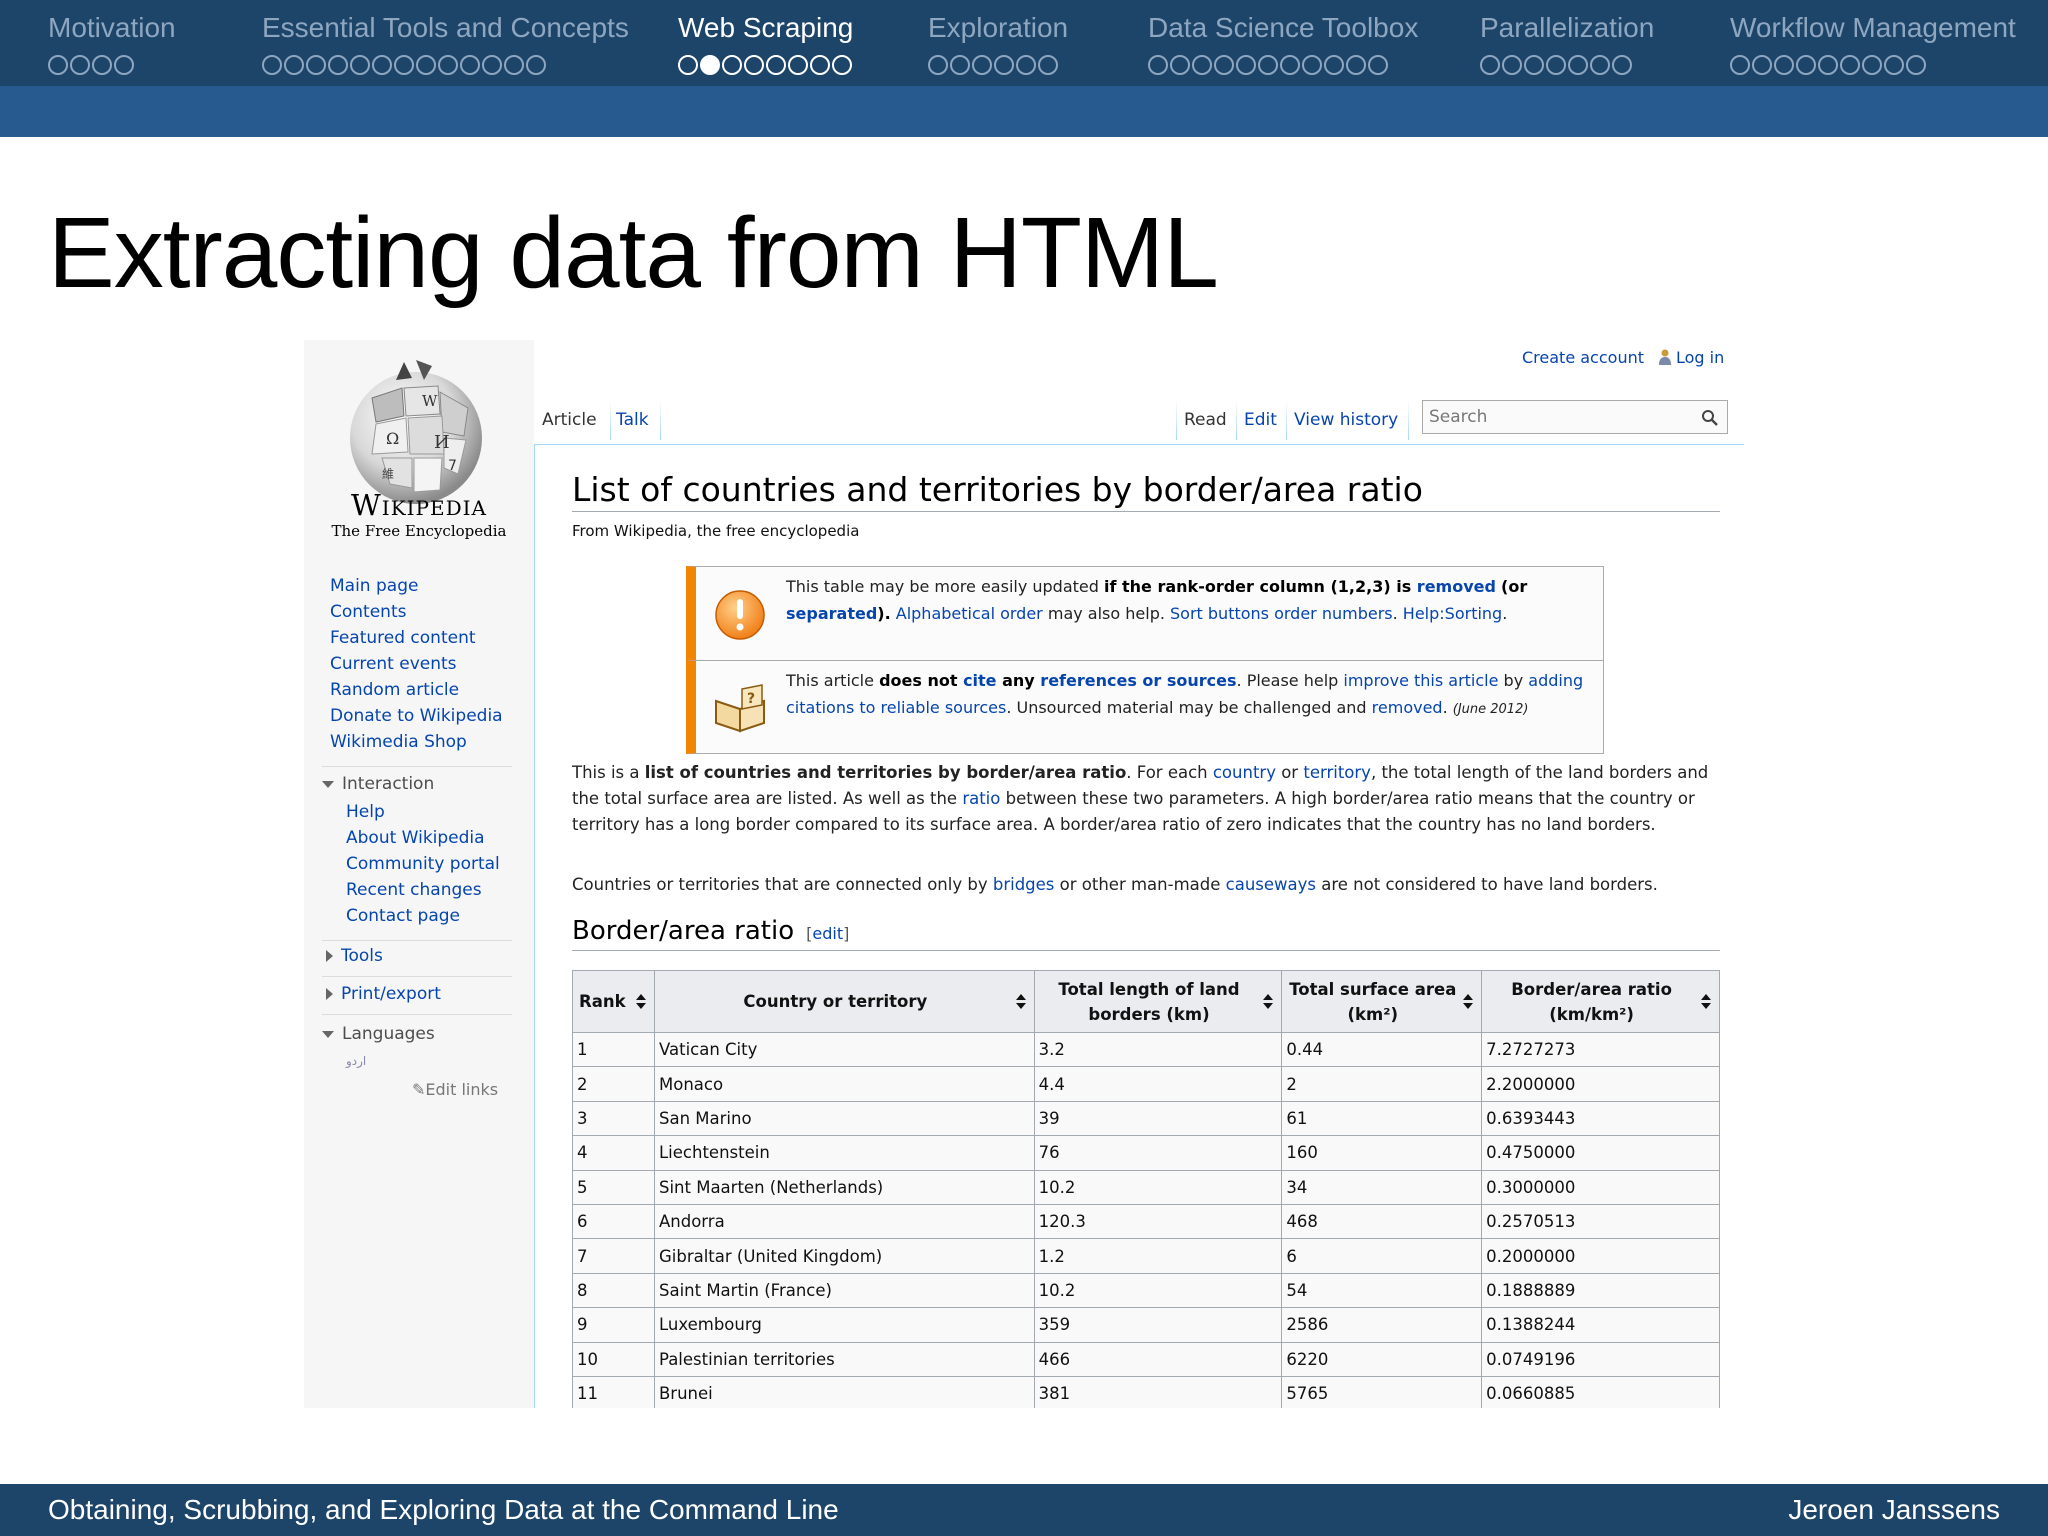 The width and height of the screenshot is (2048, 1536). Describe the element at coordinates (1244, 772) in the screenshot. I see `country-link: country` at that location.